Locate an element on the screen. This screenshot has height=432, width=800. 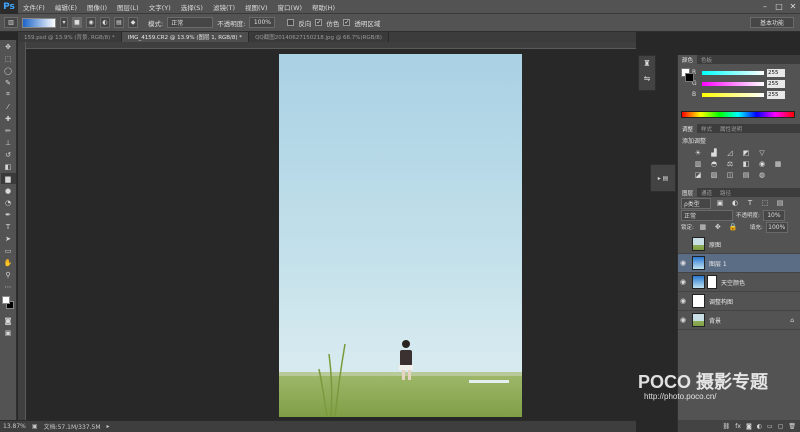
shape-tool-icon: ▭ is located at coordinates (8, 250).